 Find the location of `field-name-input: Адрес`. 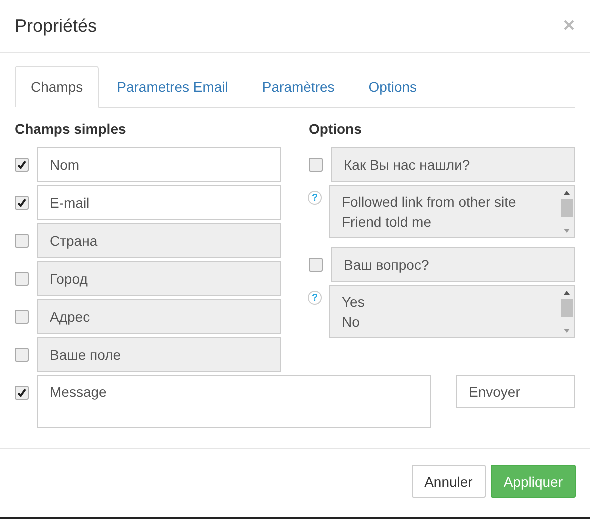

field-name-input: Адрес is located at coordinates (159, 316).